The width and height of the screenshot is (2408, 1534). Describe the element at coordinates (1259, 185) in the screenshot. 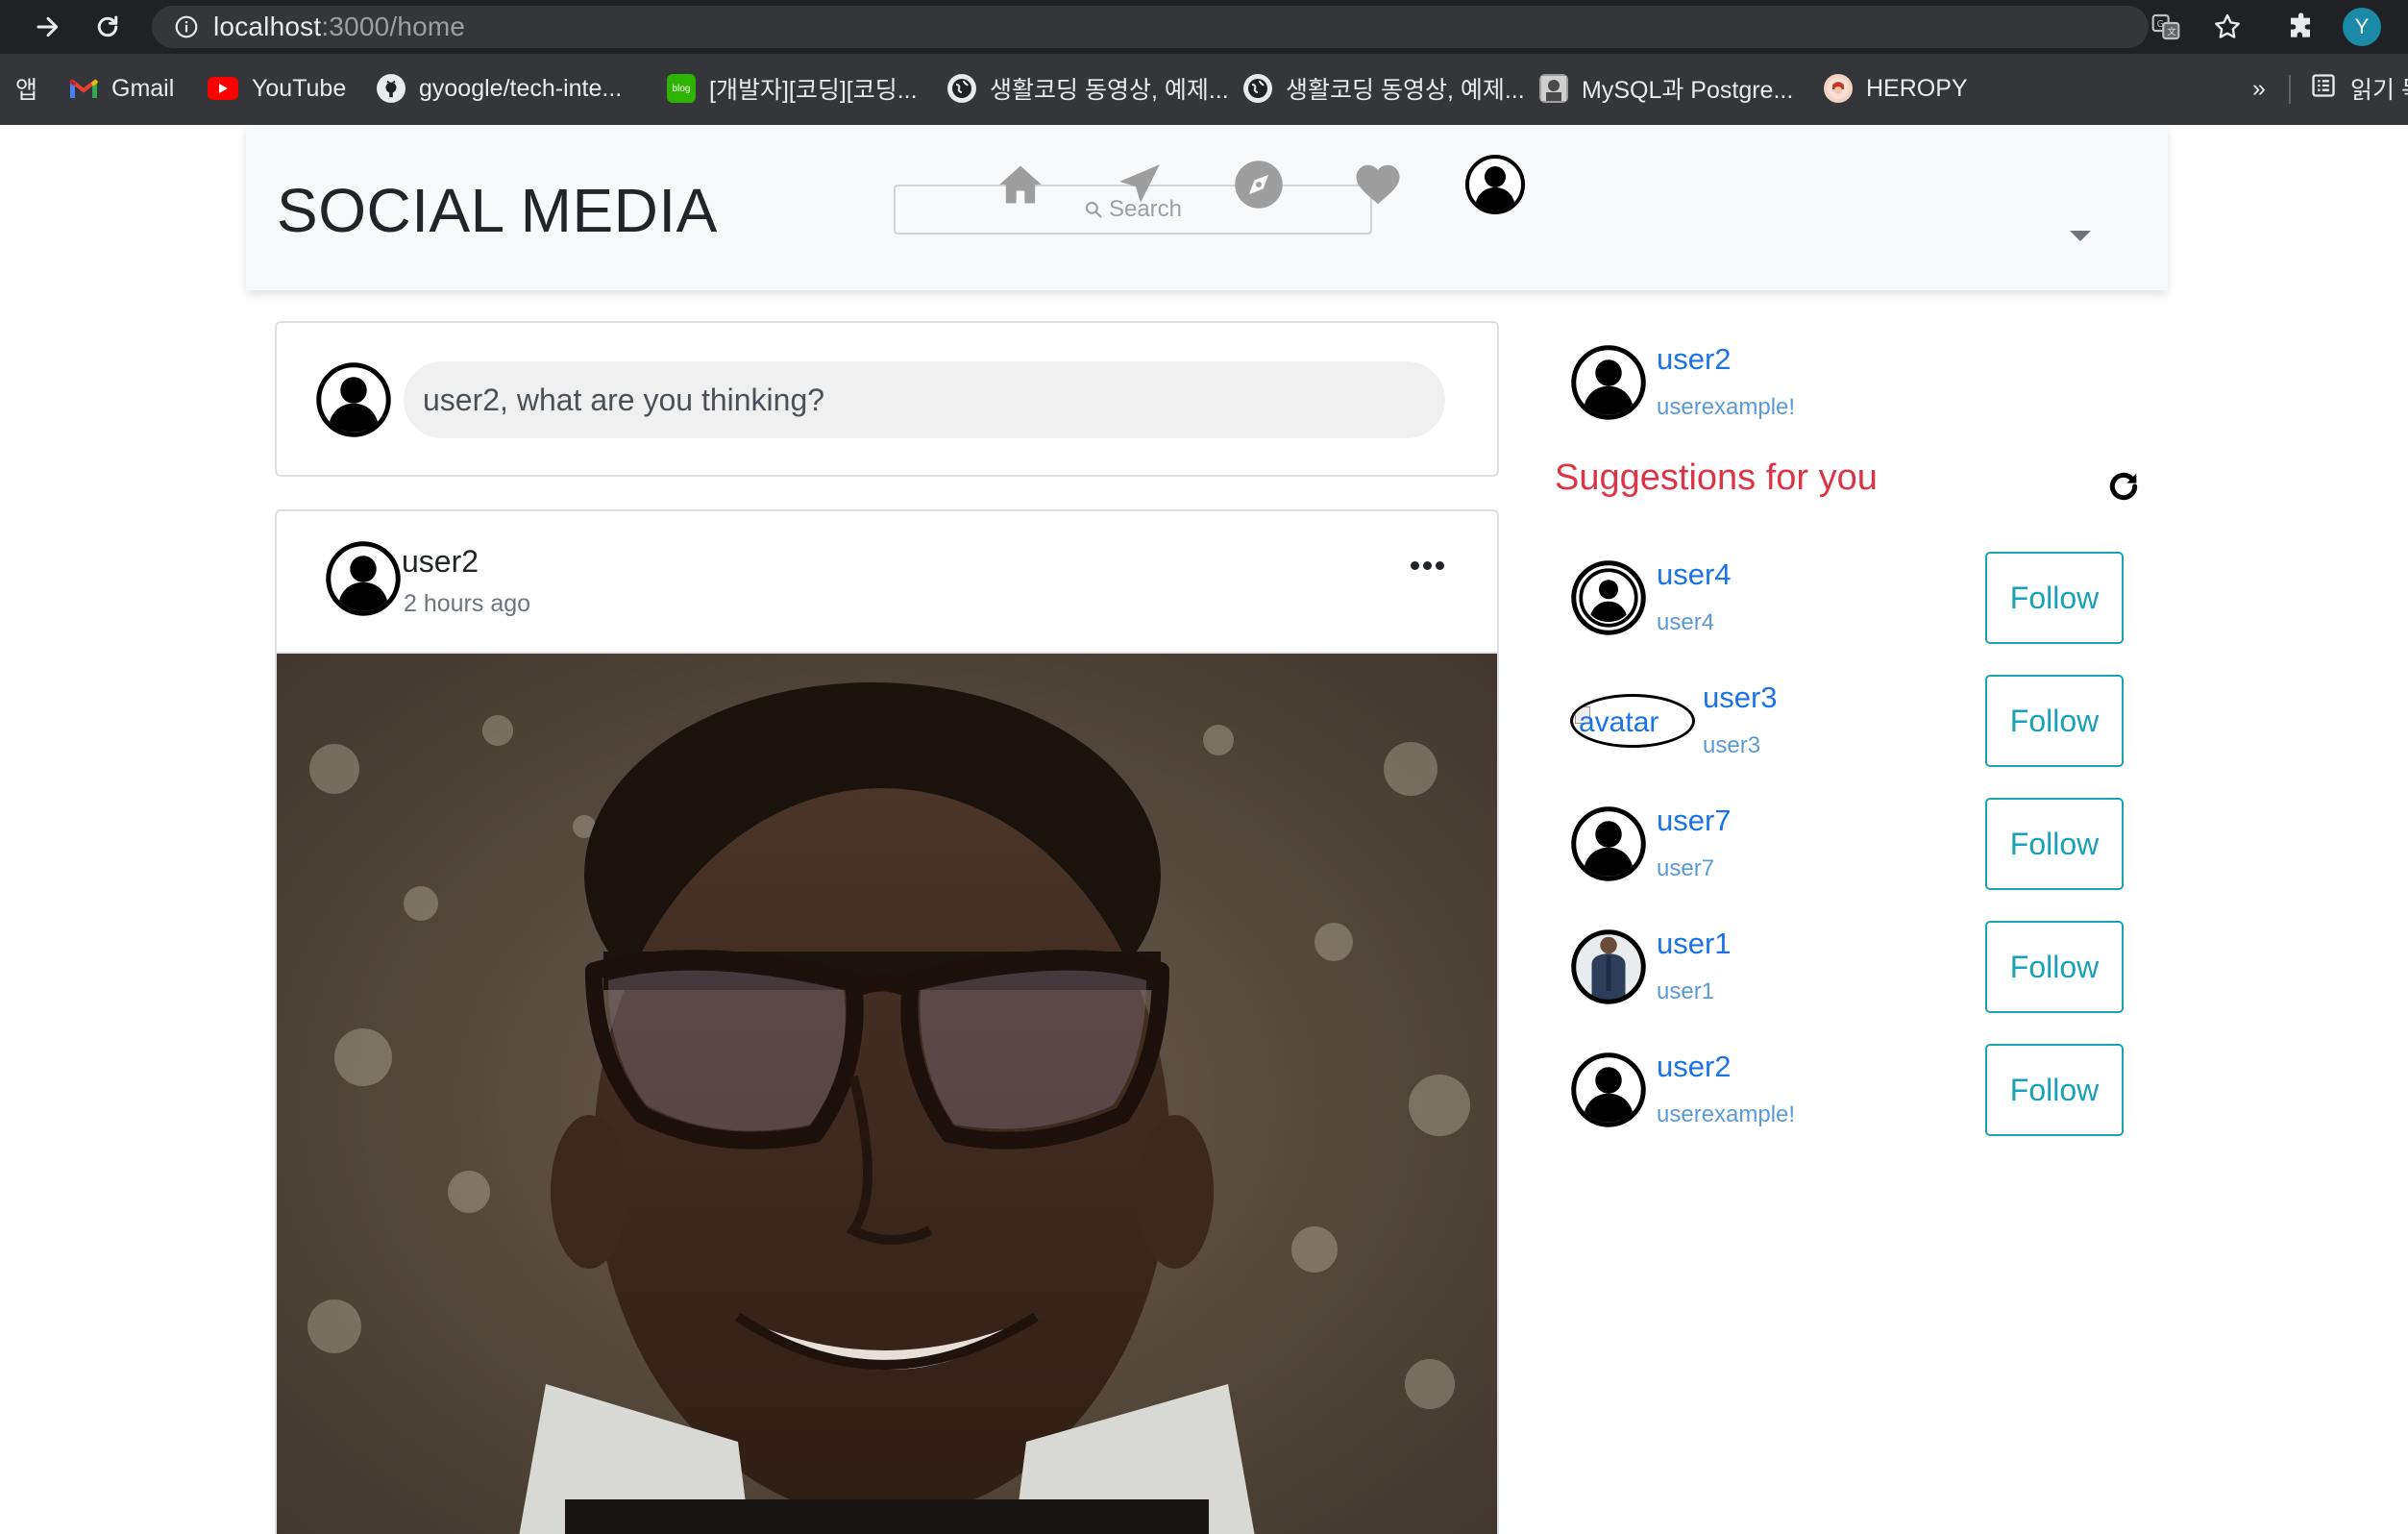

I see `compass-icon` at that location.